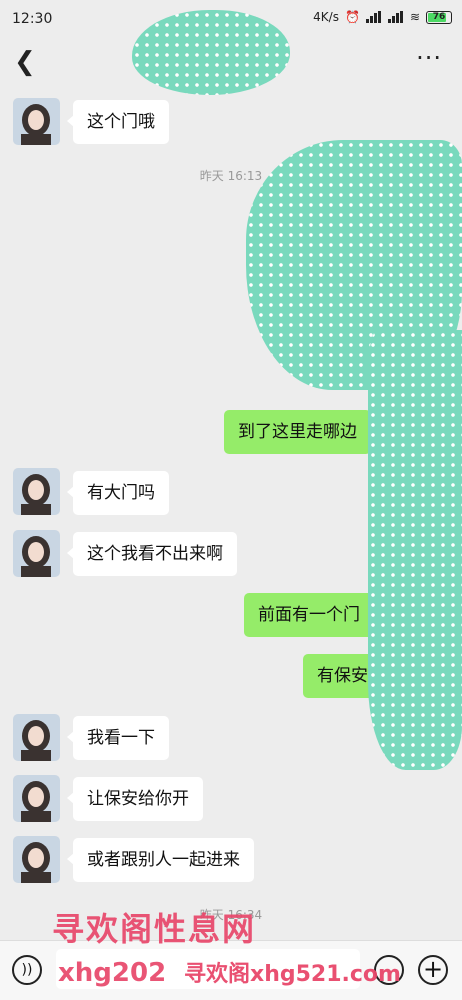 This screenshot has height=1000, width=462. Describe the element at coordinates (429, 58) in the screenshot. I see `more-dots-icon: ···` at that location.